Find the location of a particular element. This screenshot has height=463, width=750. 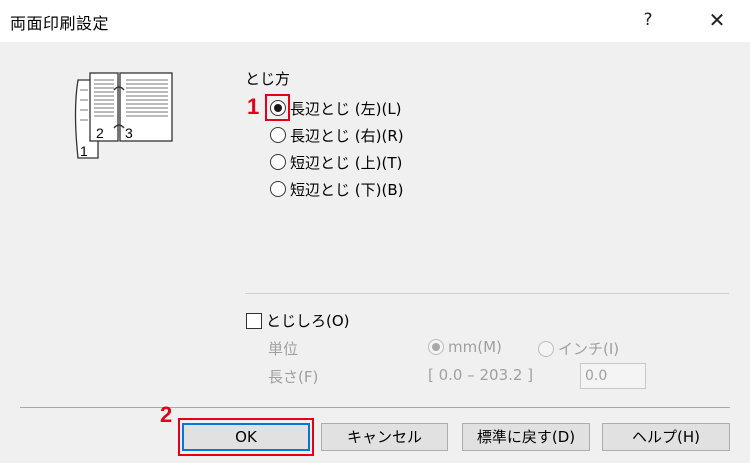

close-button: ✕ is located at coordinates (717, 20).